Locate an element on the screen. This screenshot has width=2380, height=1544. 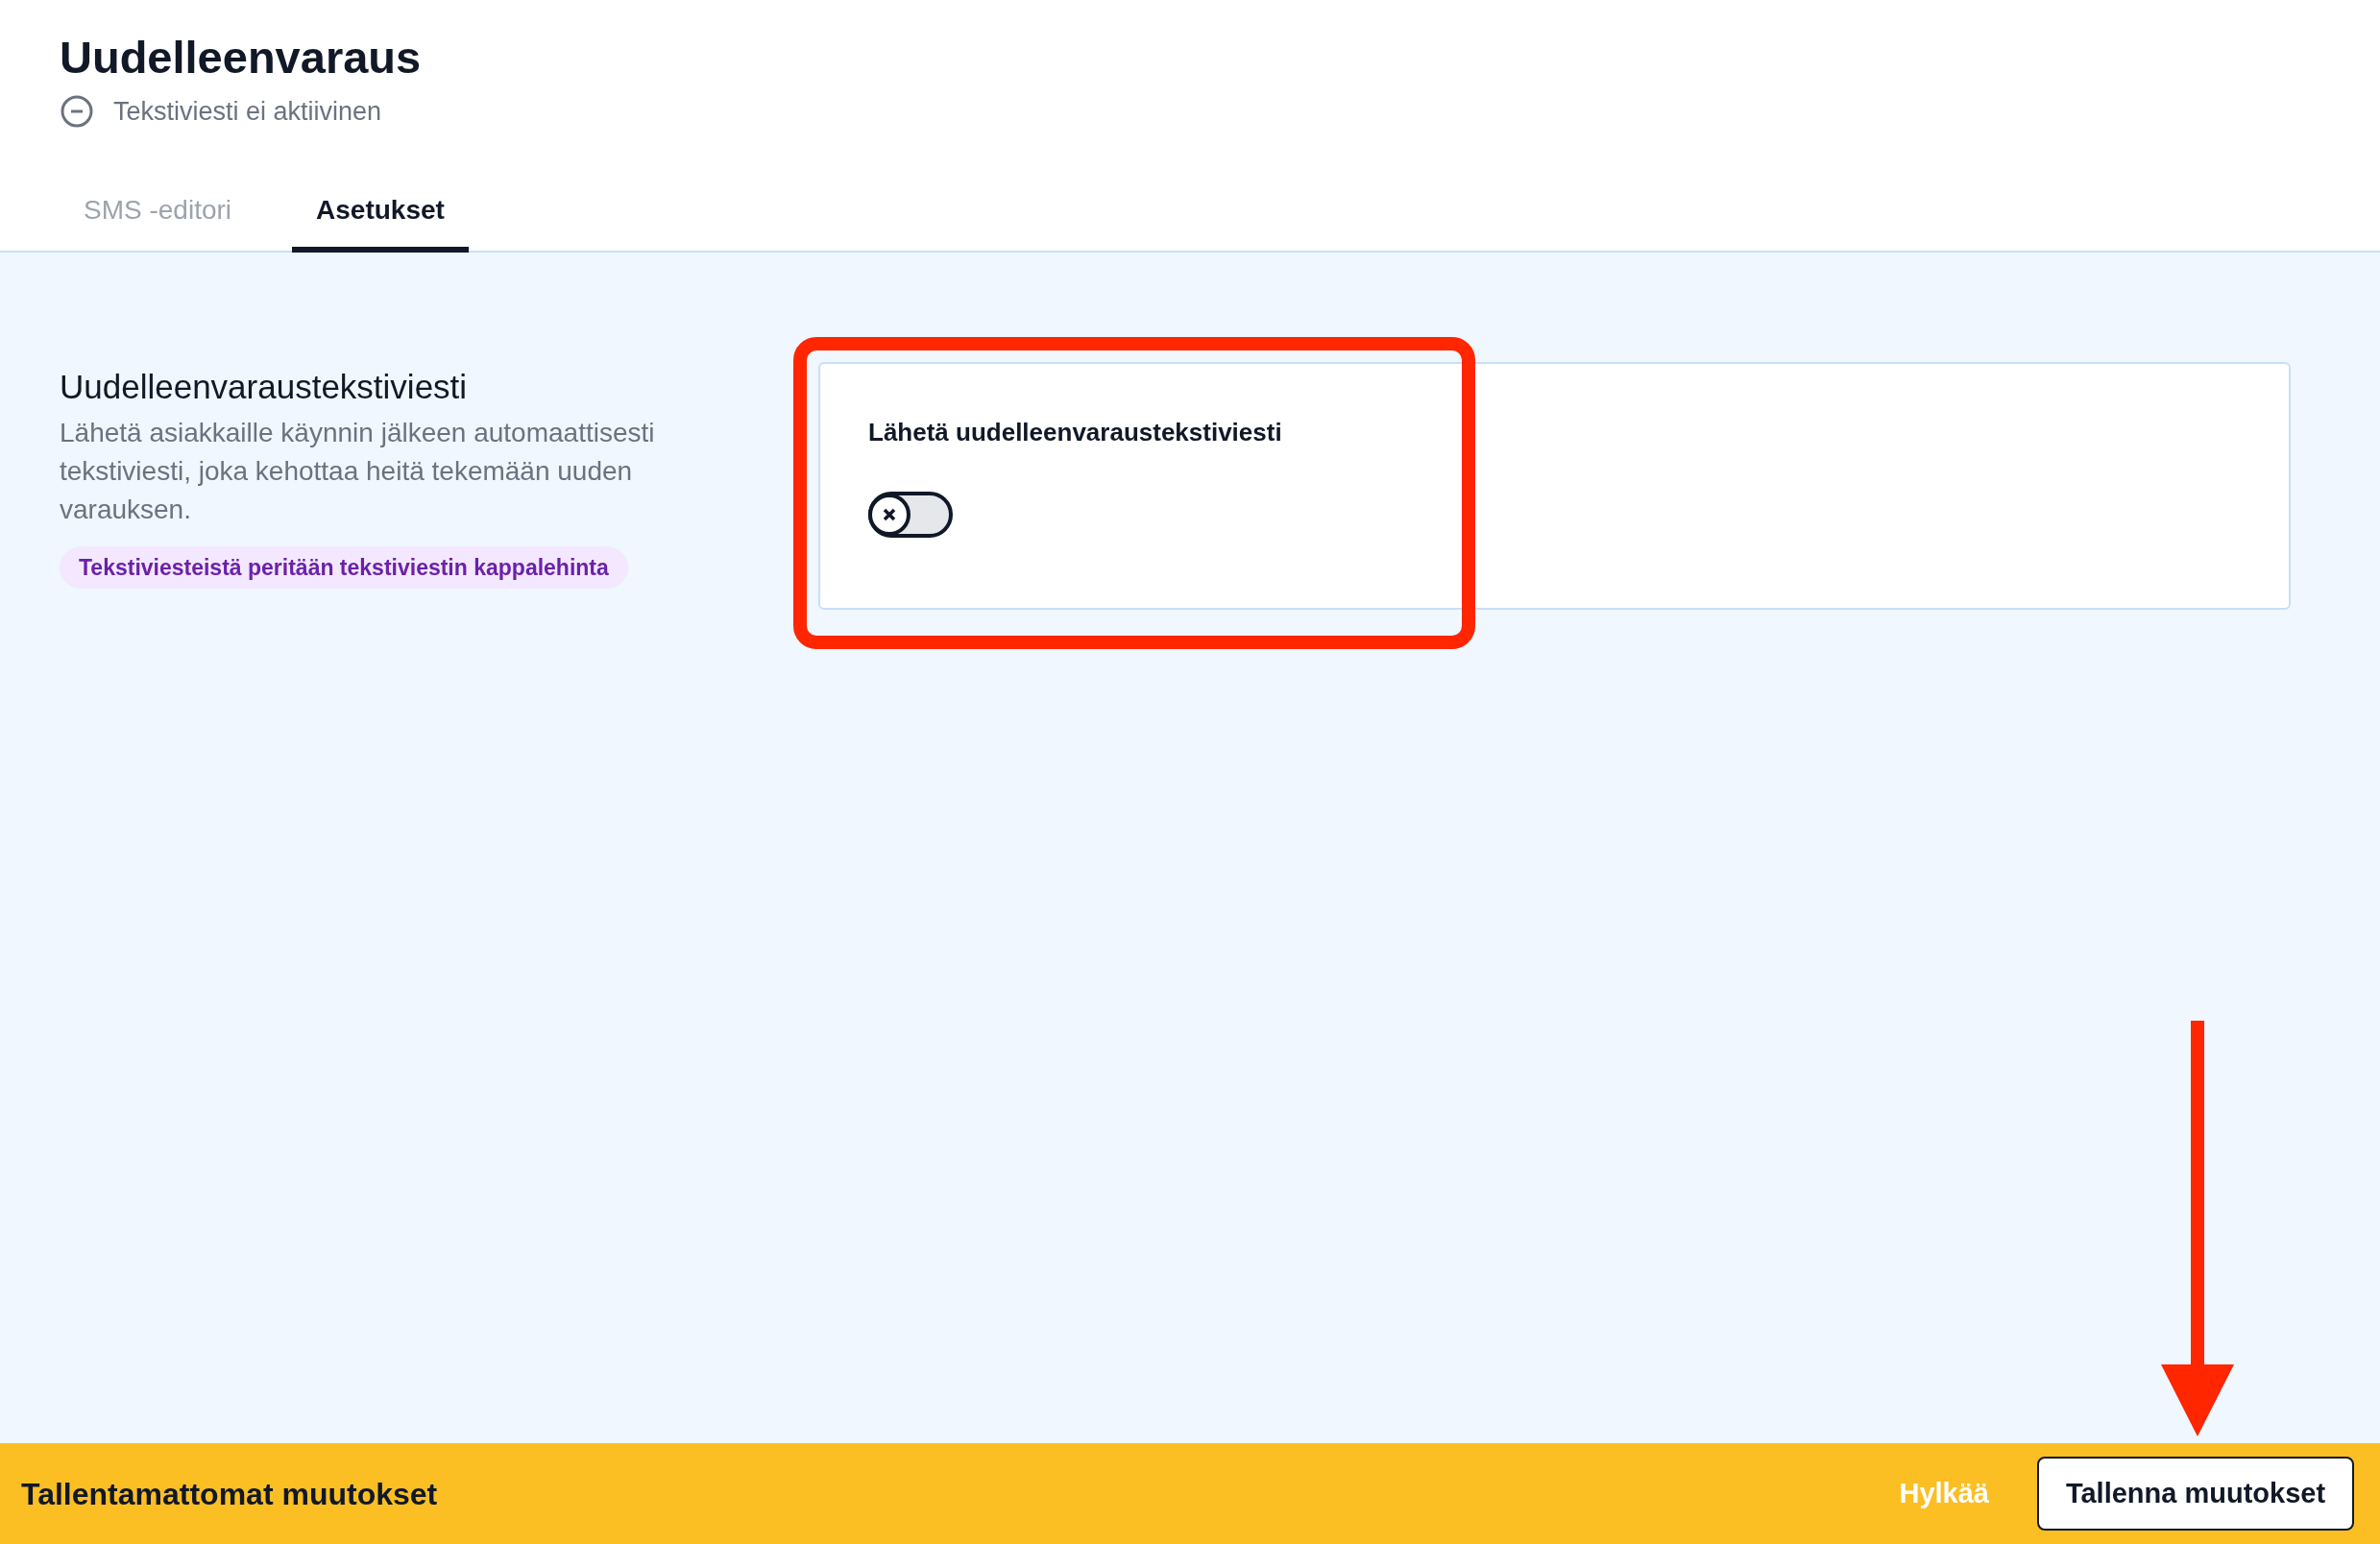
unsaved-message: Tallentamattomat muutokset is located at coordinates (230, 1494).